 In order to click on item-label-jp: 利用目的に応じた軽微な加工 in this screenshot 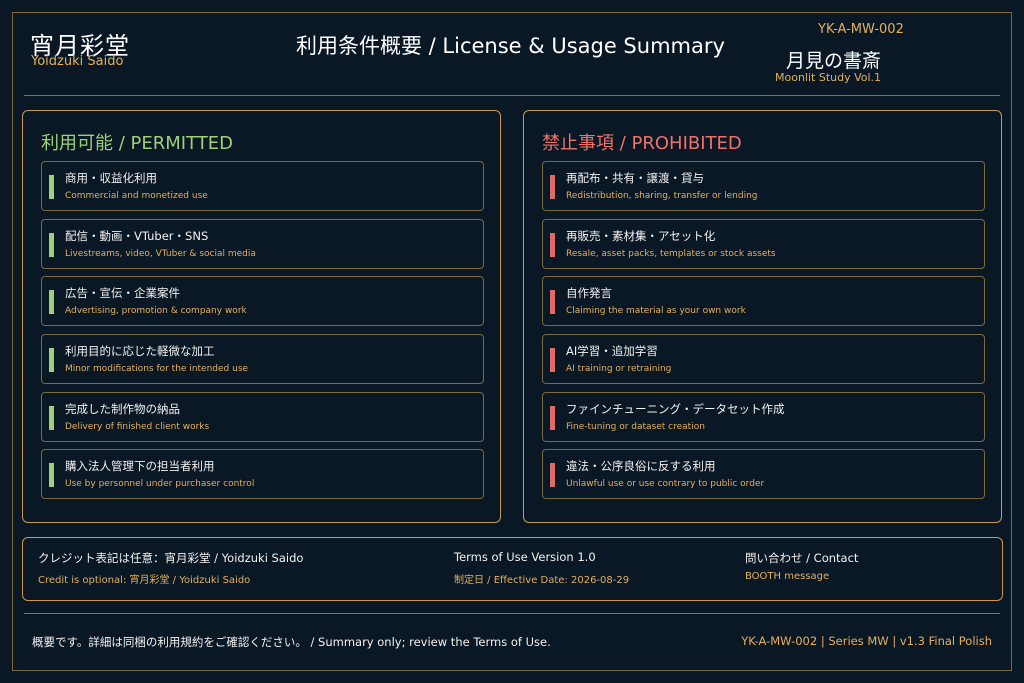, I will do `click(140, 351)`.